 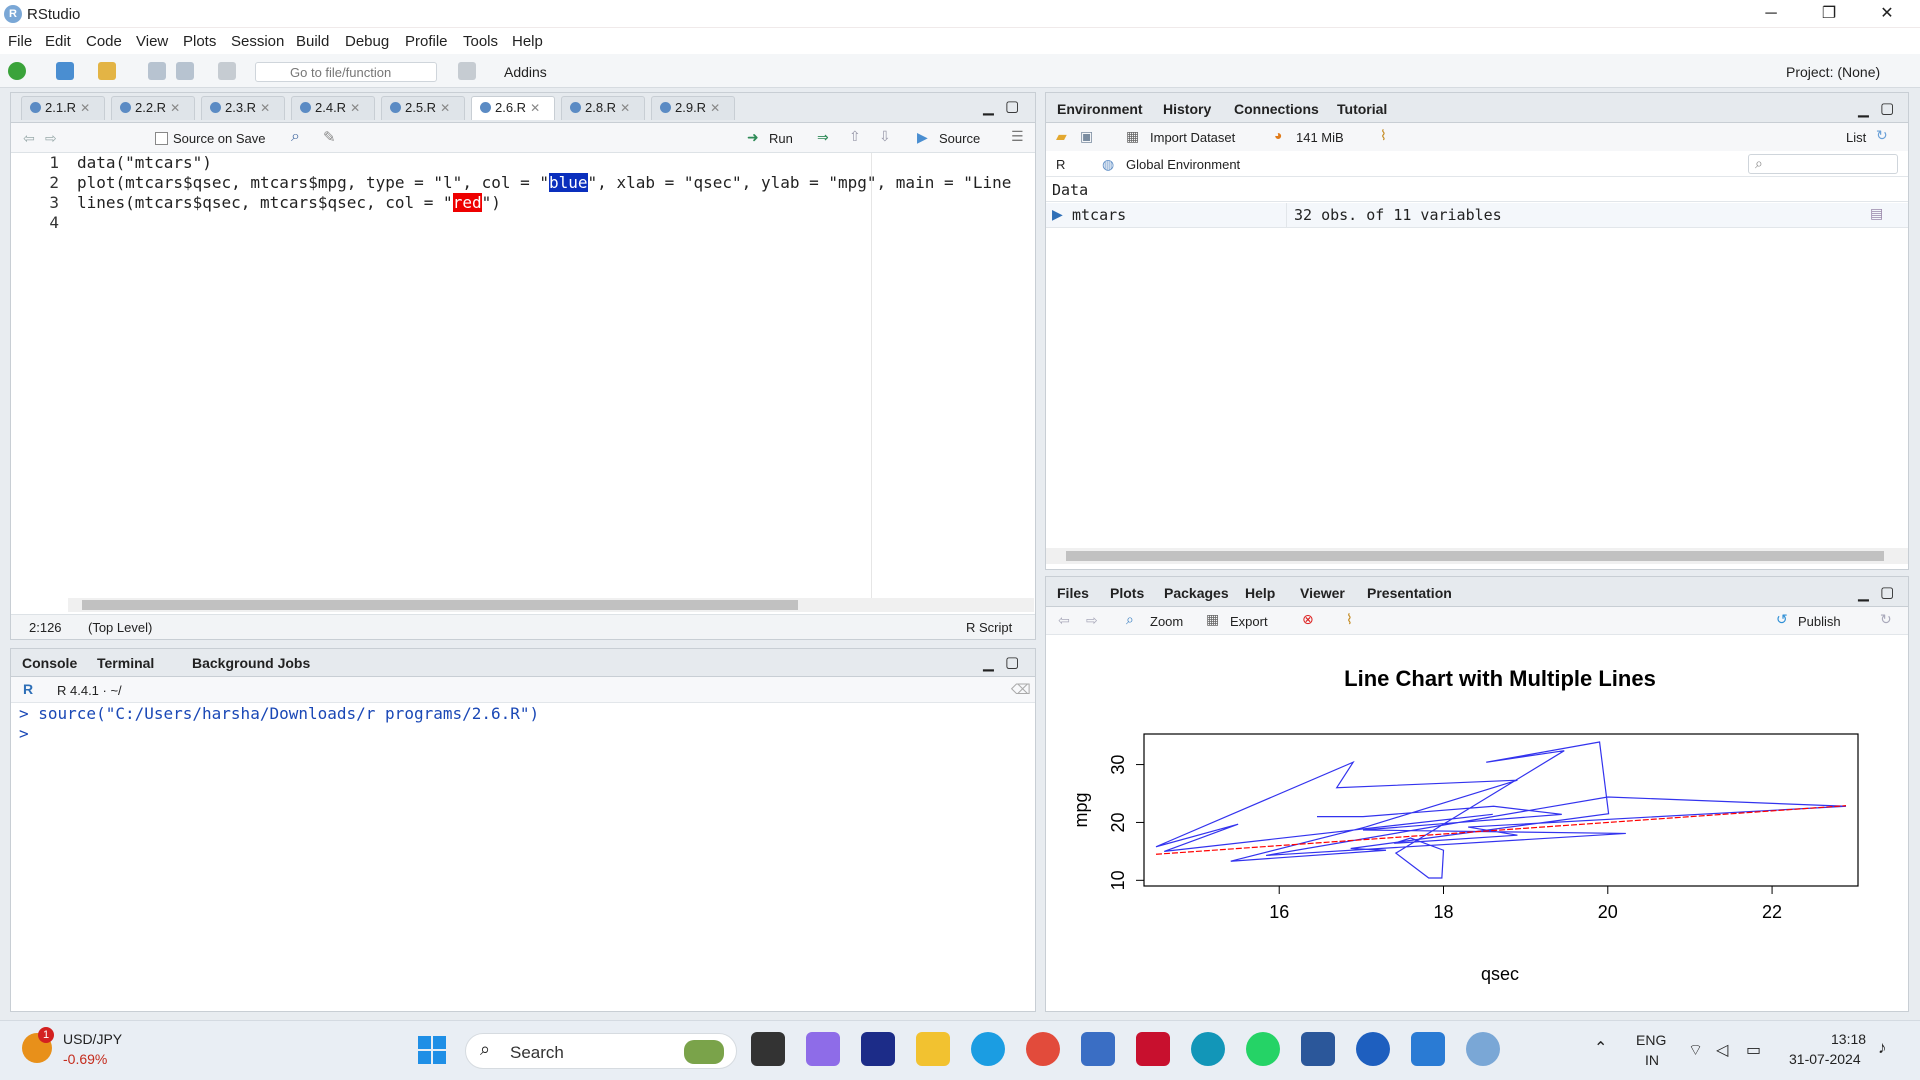 What do you see at coordinates (1187, 109) in the screenshot?
I see `tab-history: History` at bounding box center [1187, 109].